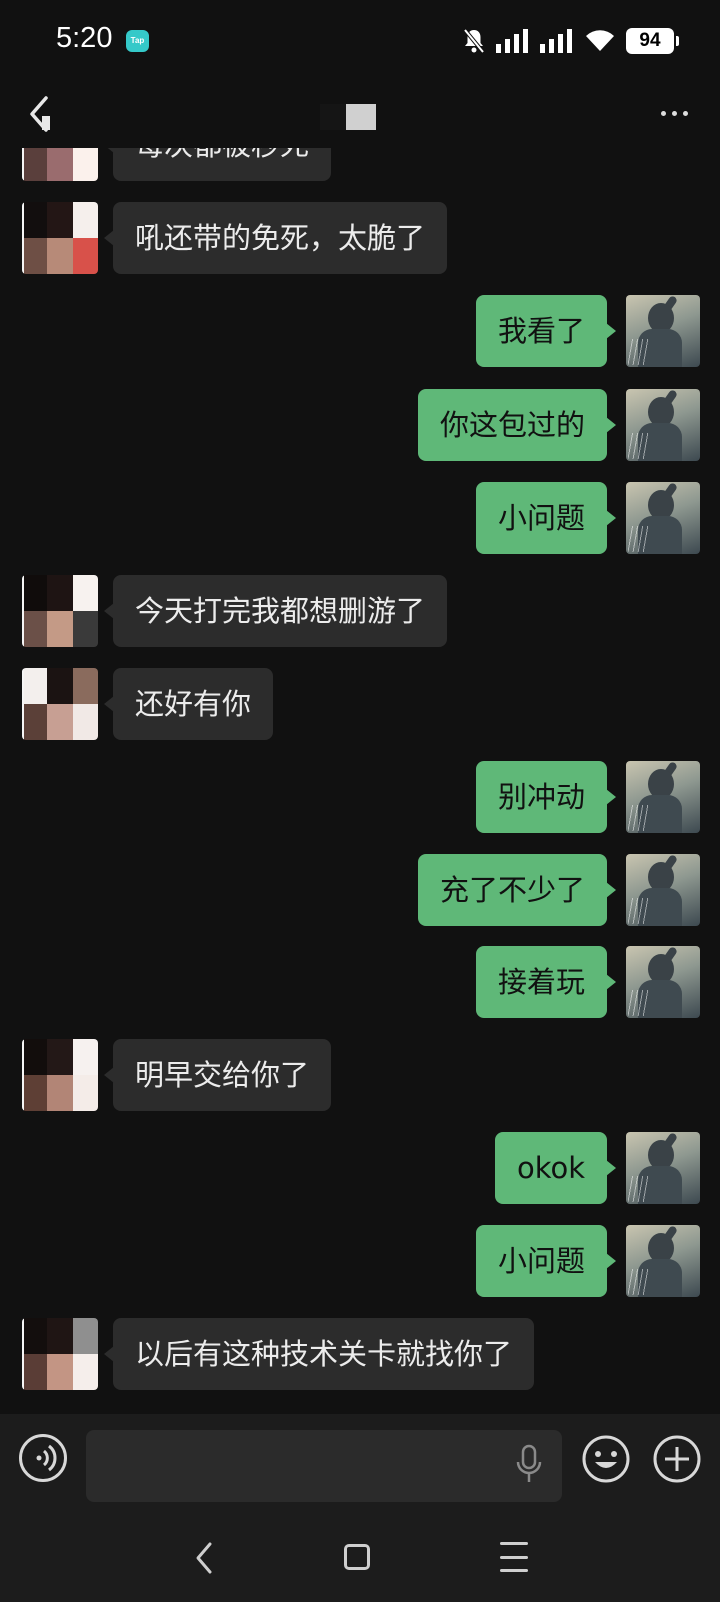 The image size is (720, 1602). What do you see at coordinates (546, 331) in the screenshot?
I see `message-bubble: 我看了` at bounding box center [546, 331].